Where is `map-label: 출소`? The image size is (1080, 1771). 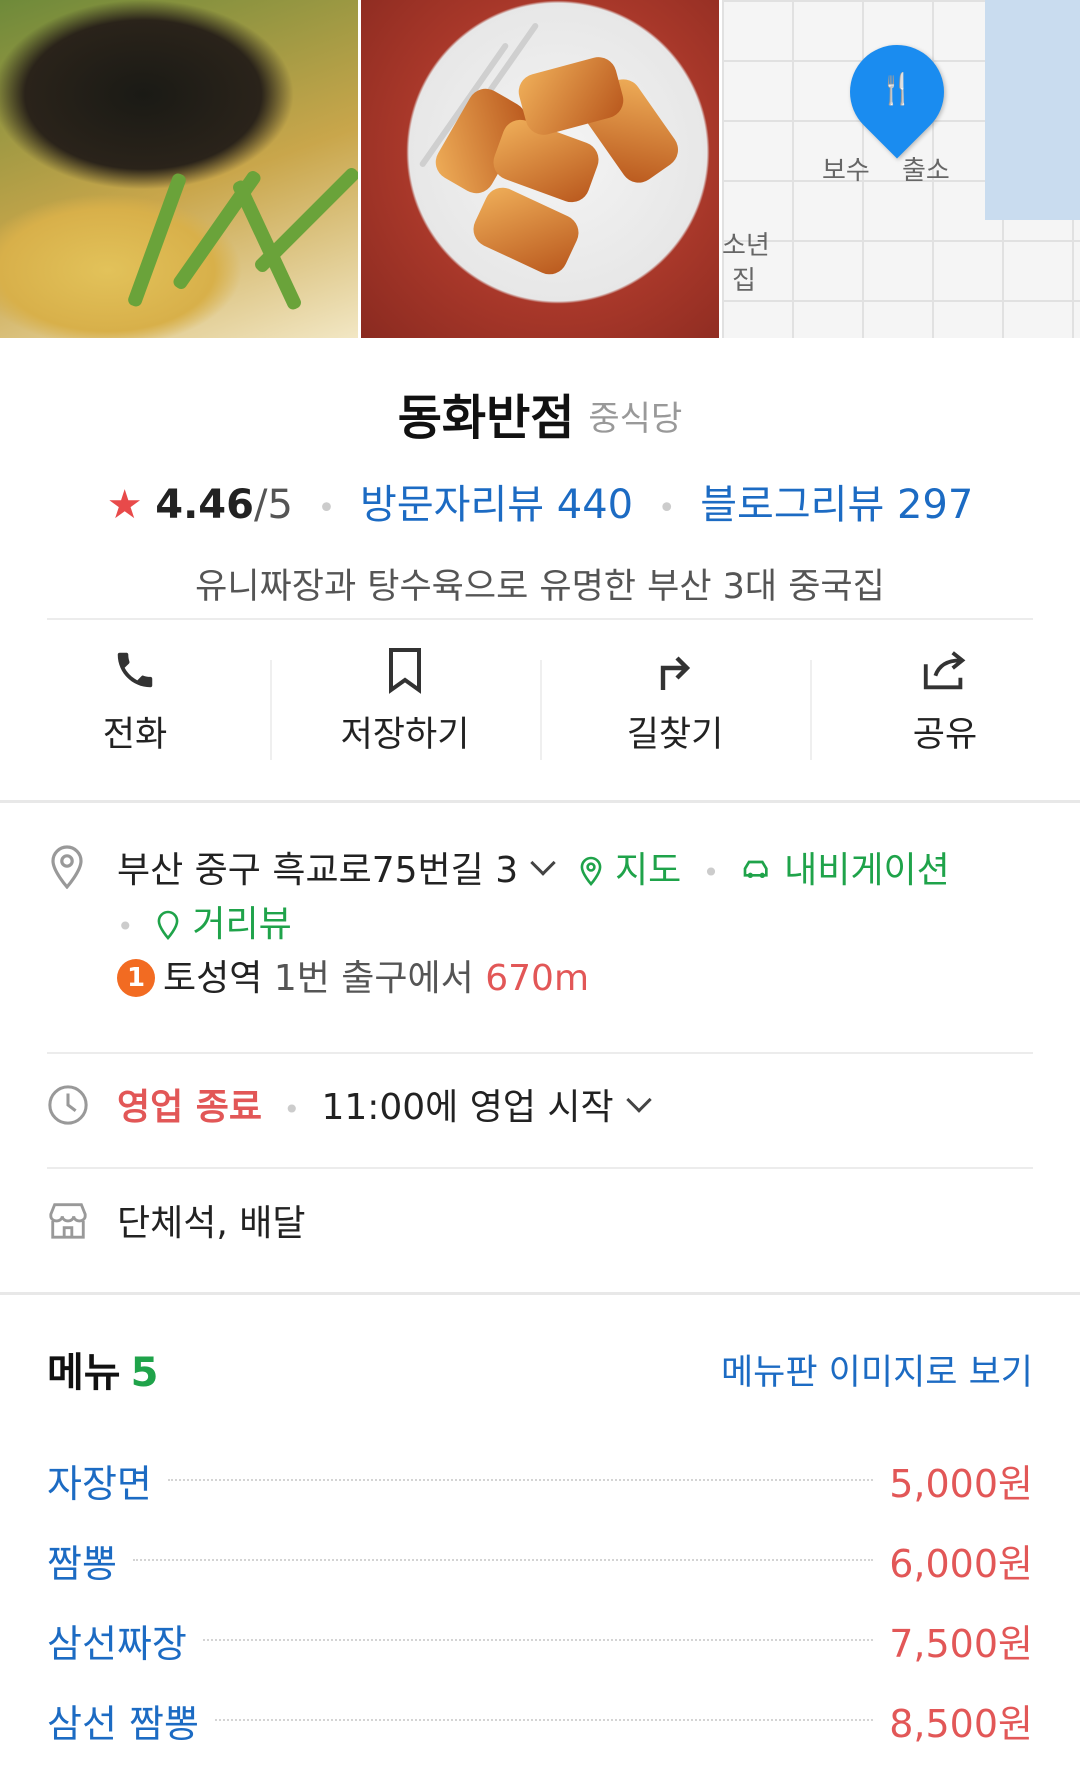
map-label: 출소 is located at coordinates (926, 171).